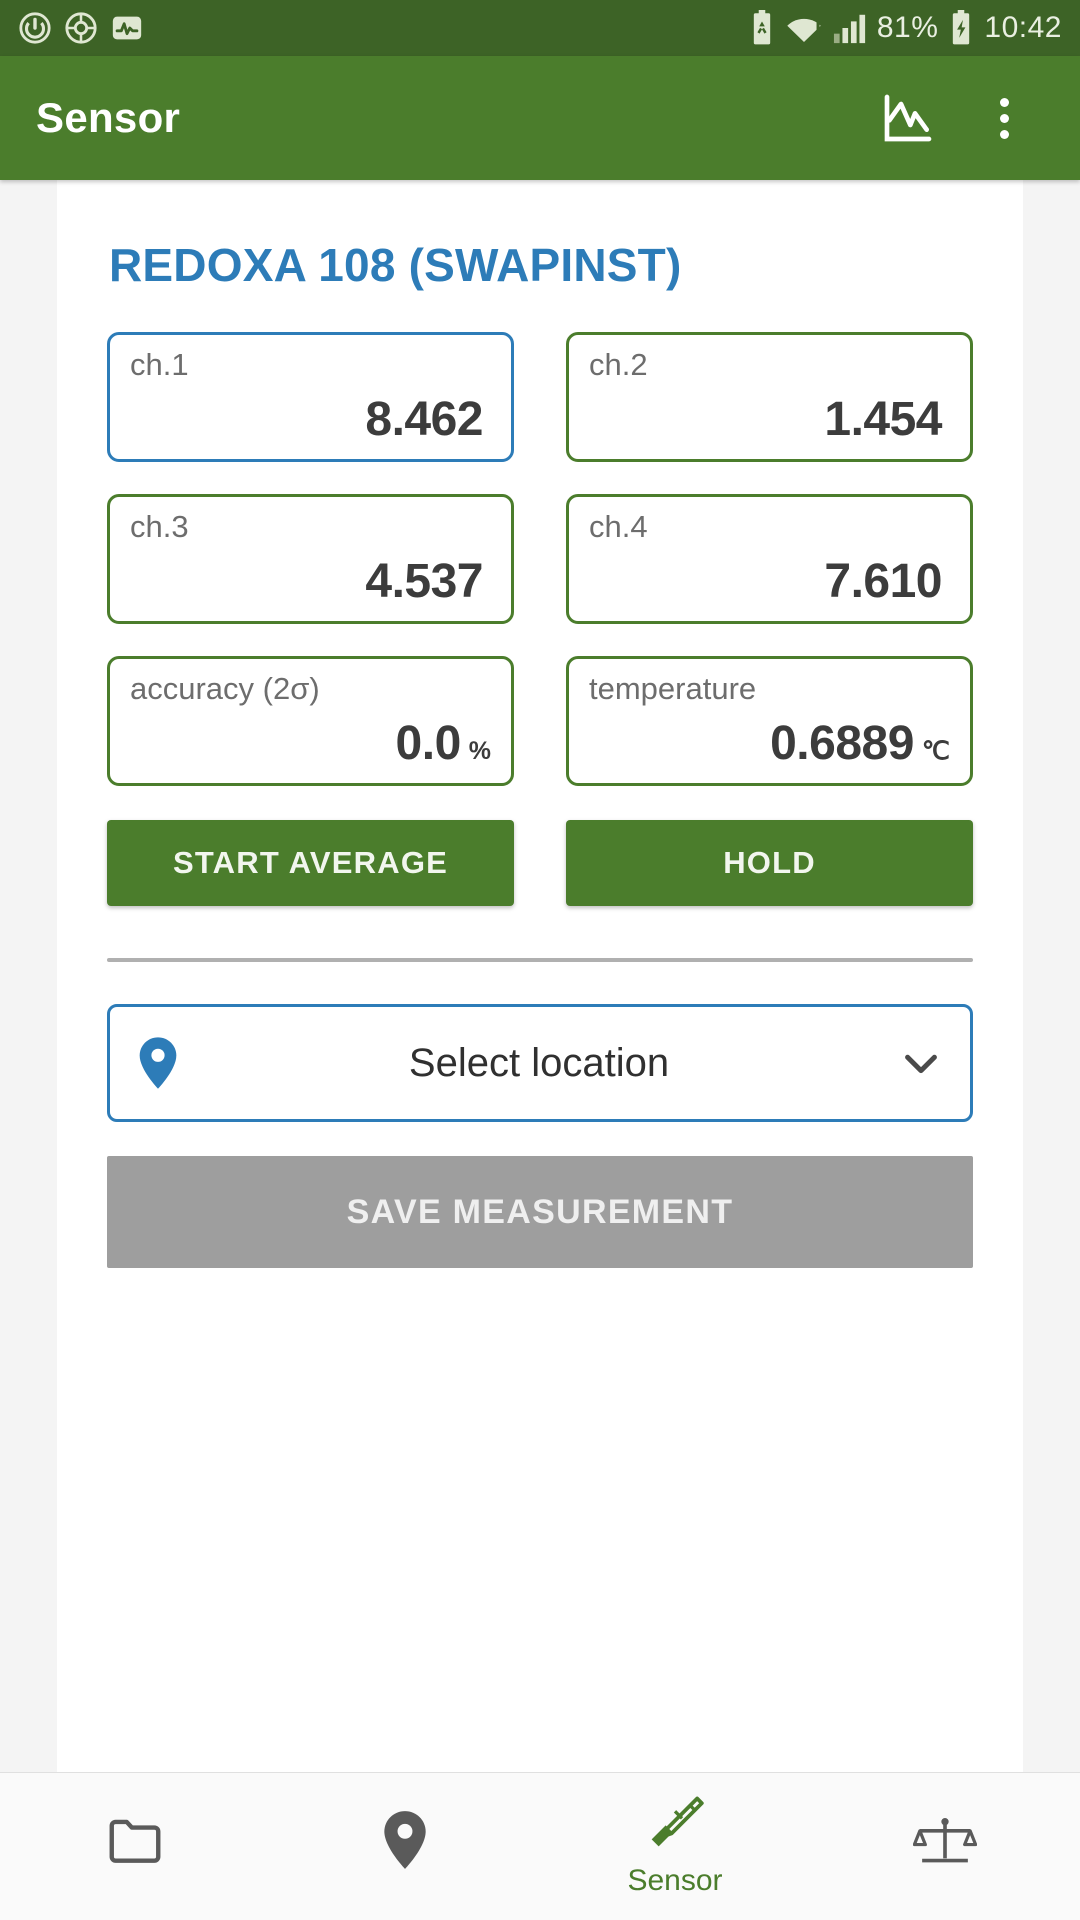 This screenshot has height=1920, width=1080. I want to click on nav-item-calibration, so click(945, 1846).